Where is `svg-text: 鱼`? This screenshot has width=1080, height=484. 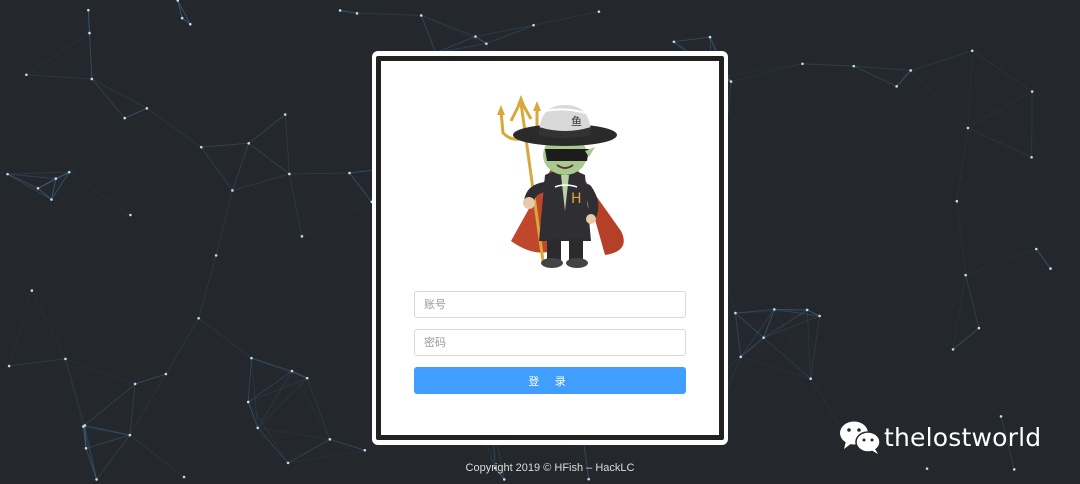
svg-text: 鱼 is located at coordinates (576, 121).